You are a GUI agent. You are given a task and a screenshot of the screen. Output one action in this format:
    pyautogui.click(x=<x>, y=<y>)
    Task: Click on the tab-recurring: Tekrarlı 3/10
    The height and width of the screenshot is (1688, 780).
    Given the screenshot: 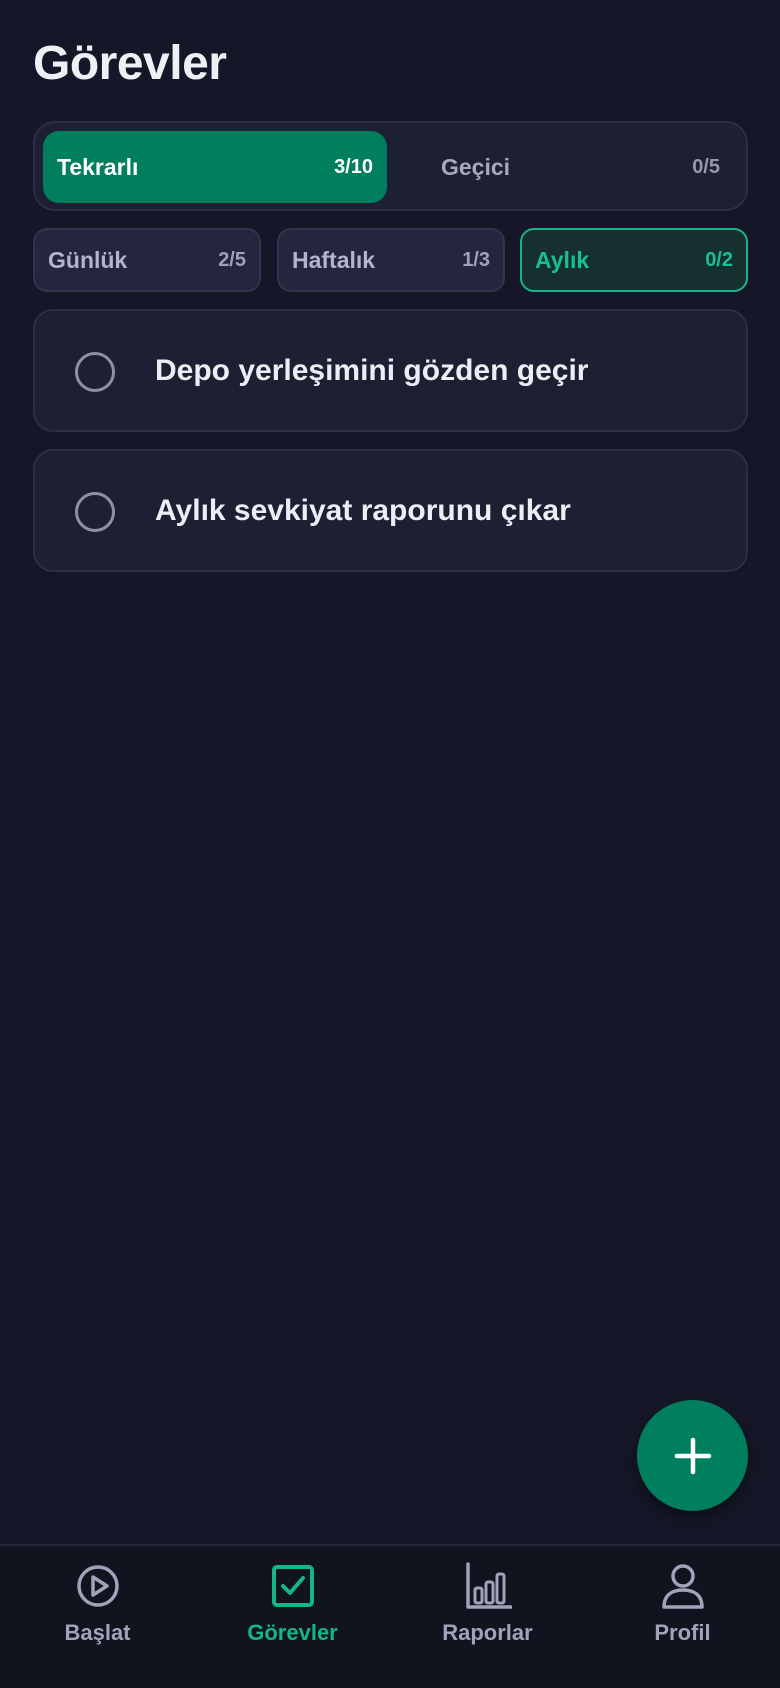 What is the action you would take?
    pyautogui.click(x=215, y=167)
    